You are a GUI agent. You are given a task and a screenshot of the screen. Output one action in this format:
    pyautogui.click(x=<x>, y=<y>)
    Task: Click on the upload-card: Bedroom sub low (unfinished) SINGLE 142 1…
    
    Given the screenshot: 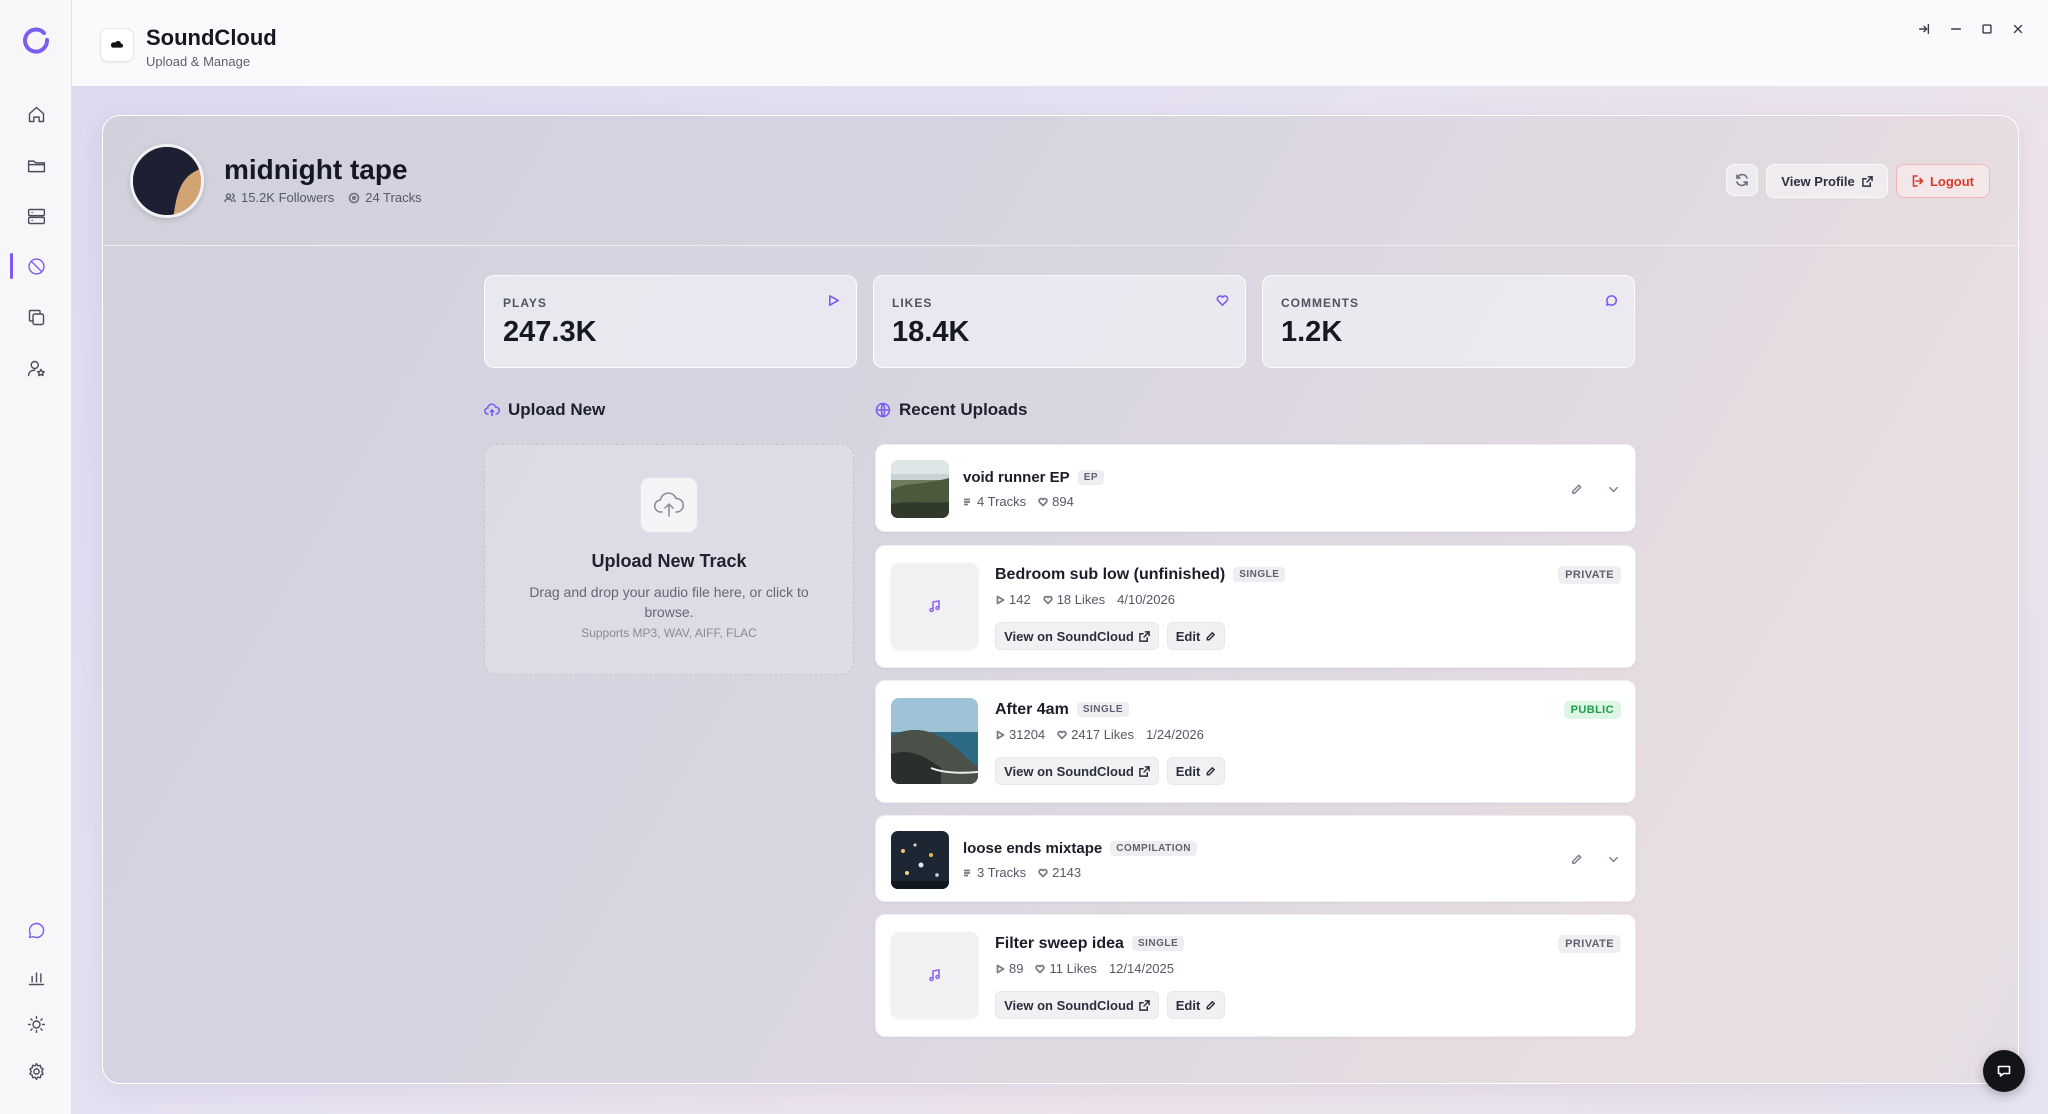 What is the action you would take?
    pyautogui.click(x=1255, y=606)
    